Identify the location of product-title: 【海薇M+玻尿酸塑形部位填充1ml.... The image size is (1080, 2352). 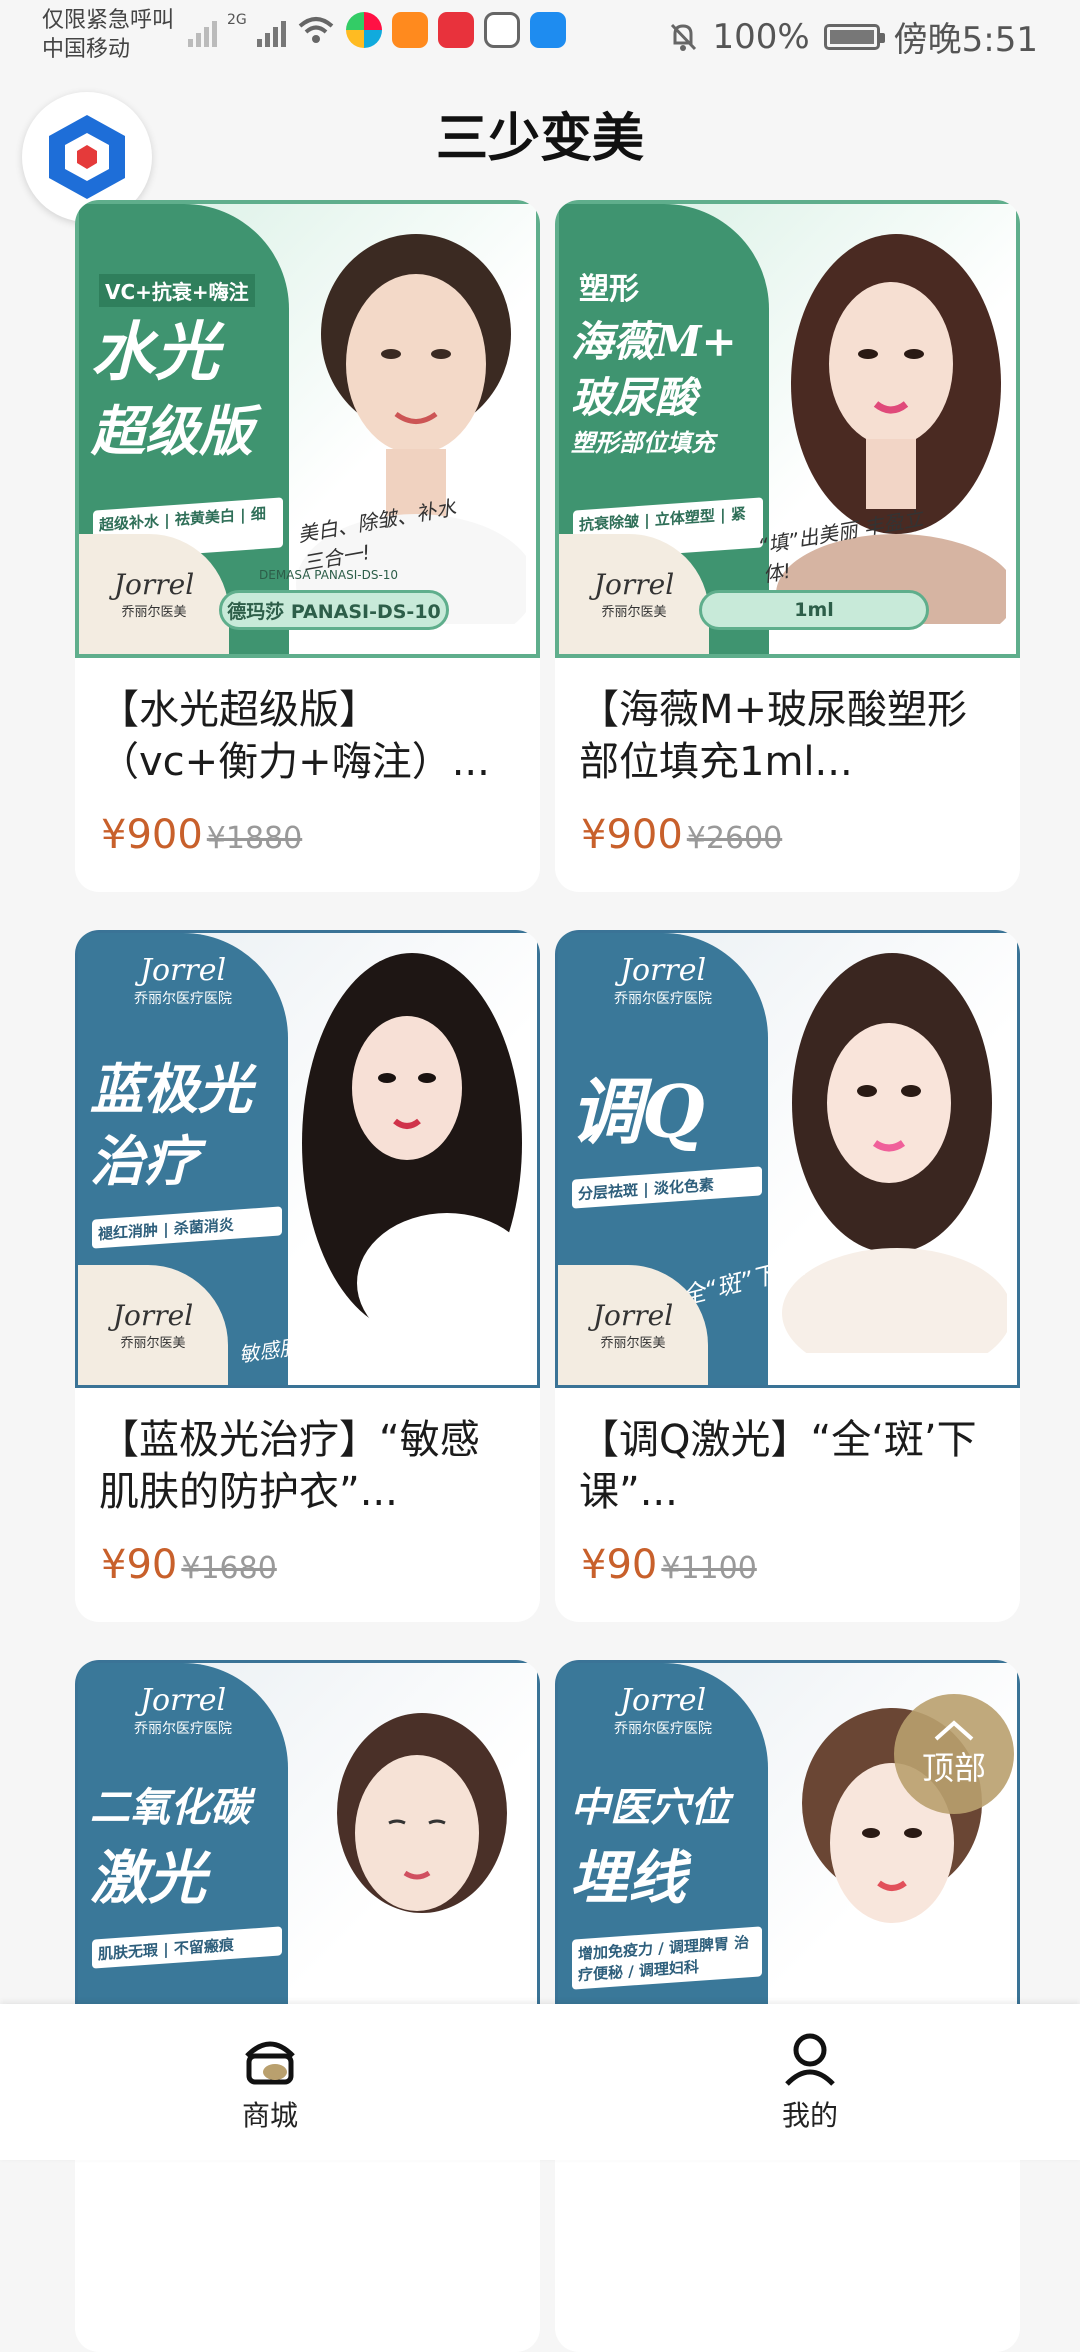
(773, 736).